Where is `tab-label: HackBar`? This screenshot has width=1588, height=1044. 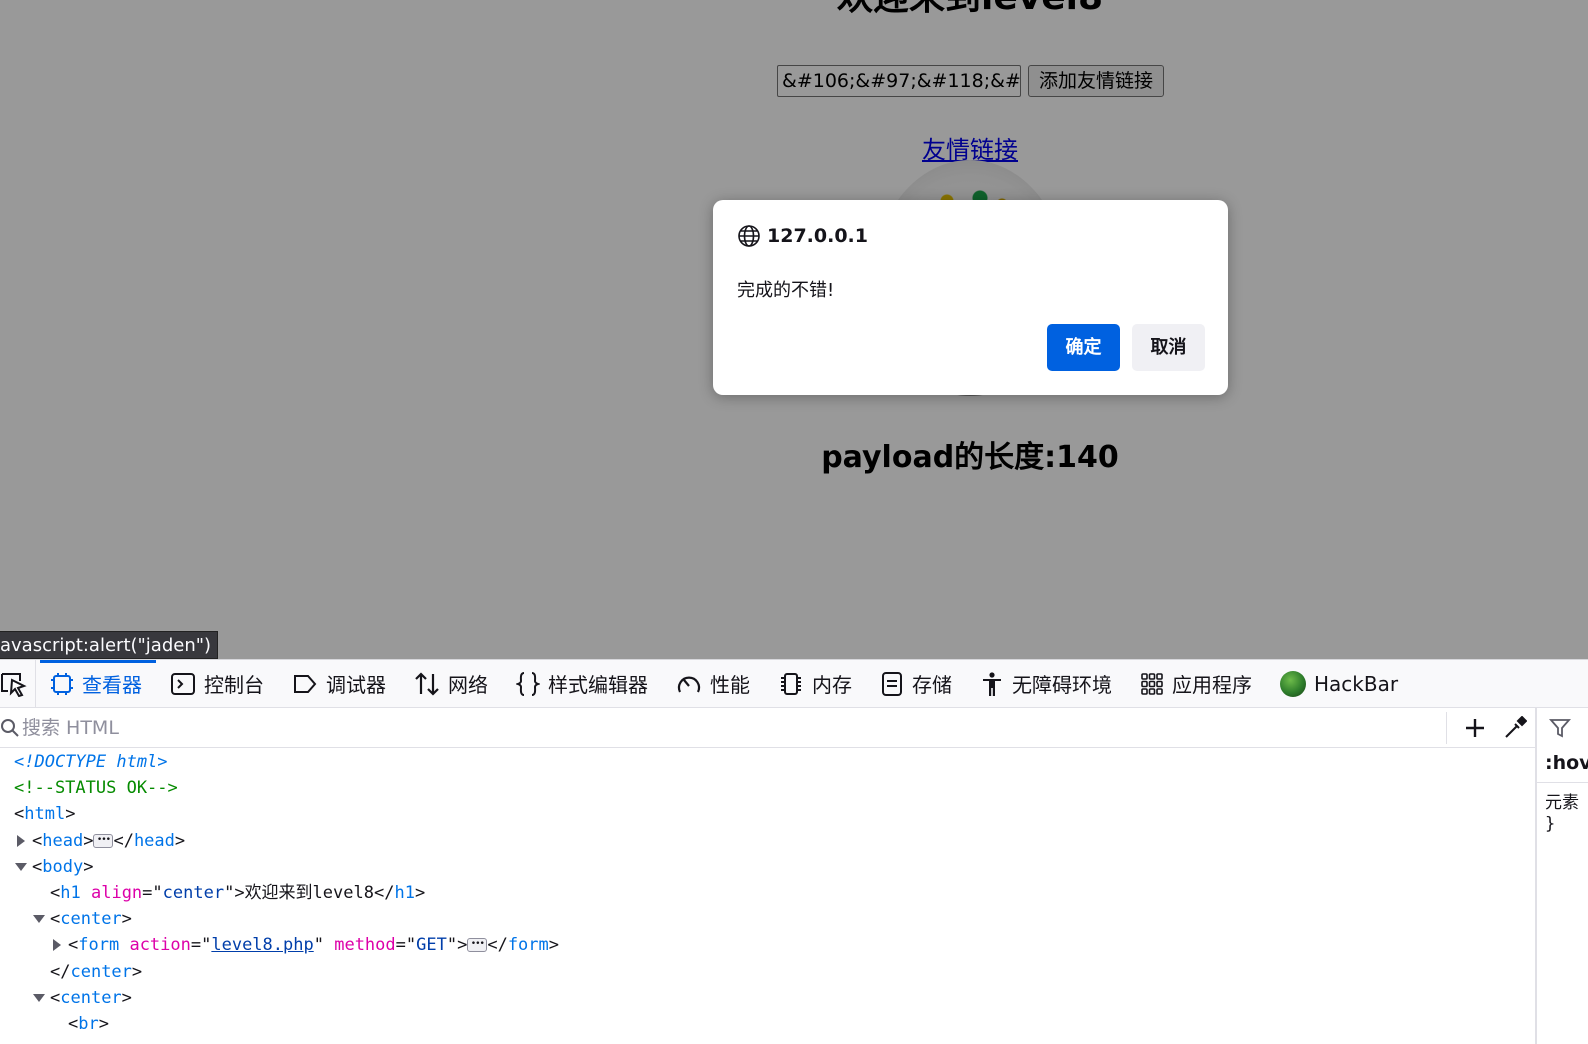 tab-label: HackBar is located at coordinates (1356, 683).